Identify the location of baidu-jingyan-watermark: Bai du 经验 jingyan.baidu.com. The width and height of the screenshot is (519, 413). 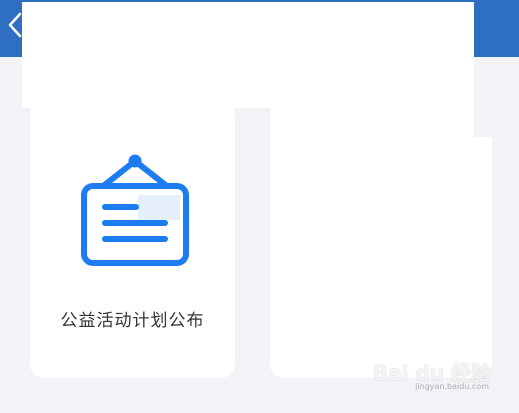
(432, 377).